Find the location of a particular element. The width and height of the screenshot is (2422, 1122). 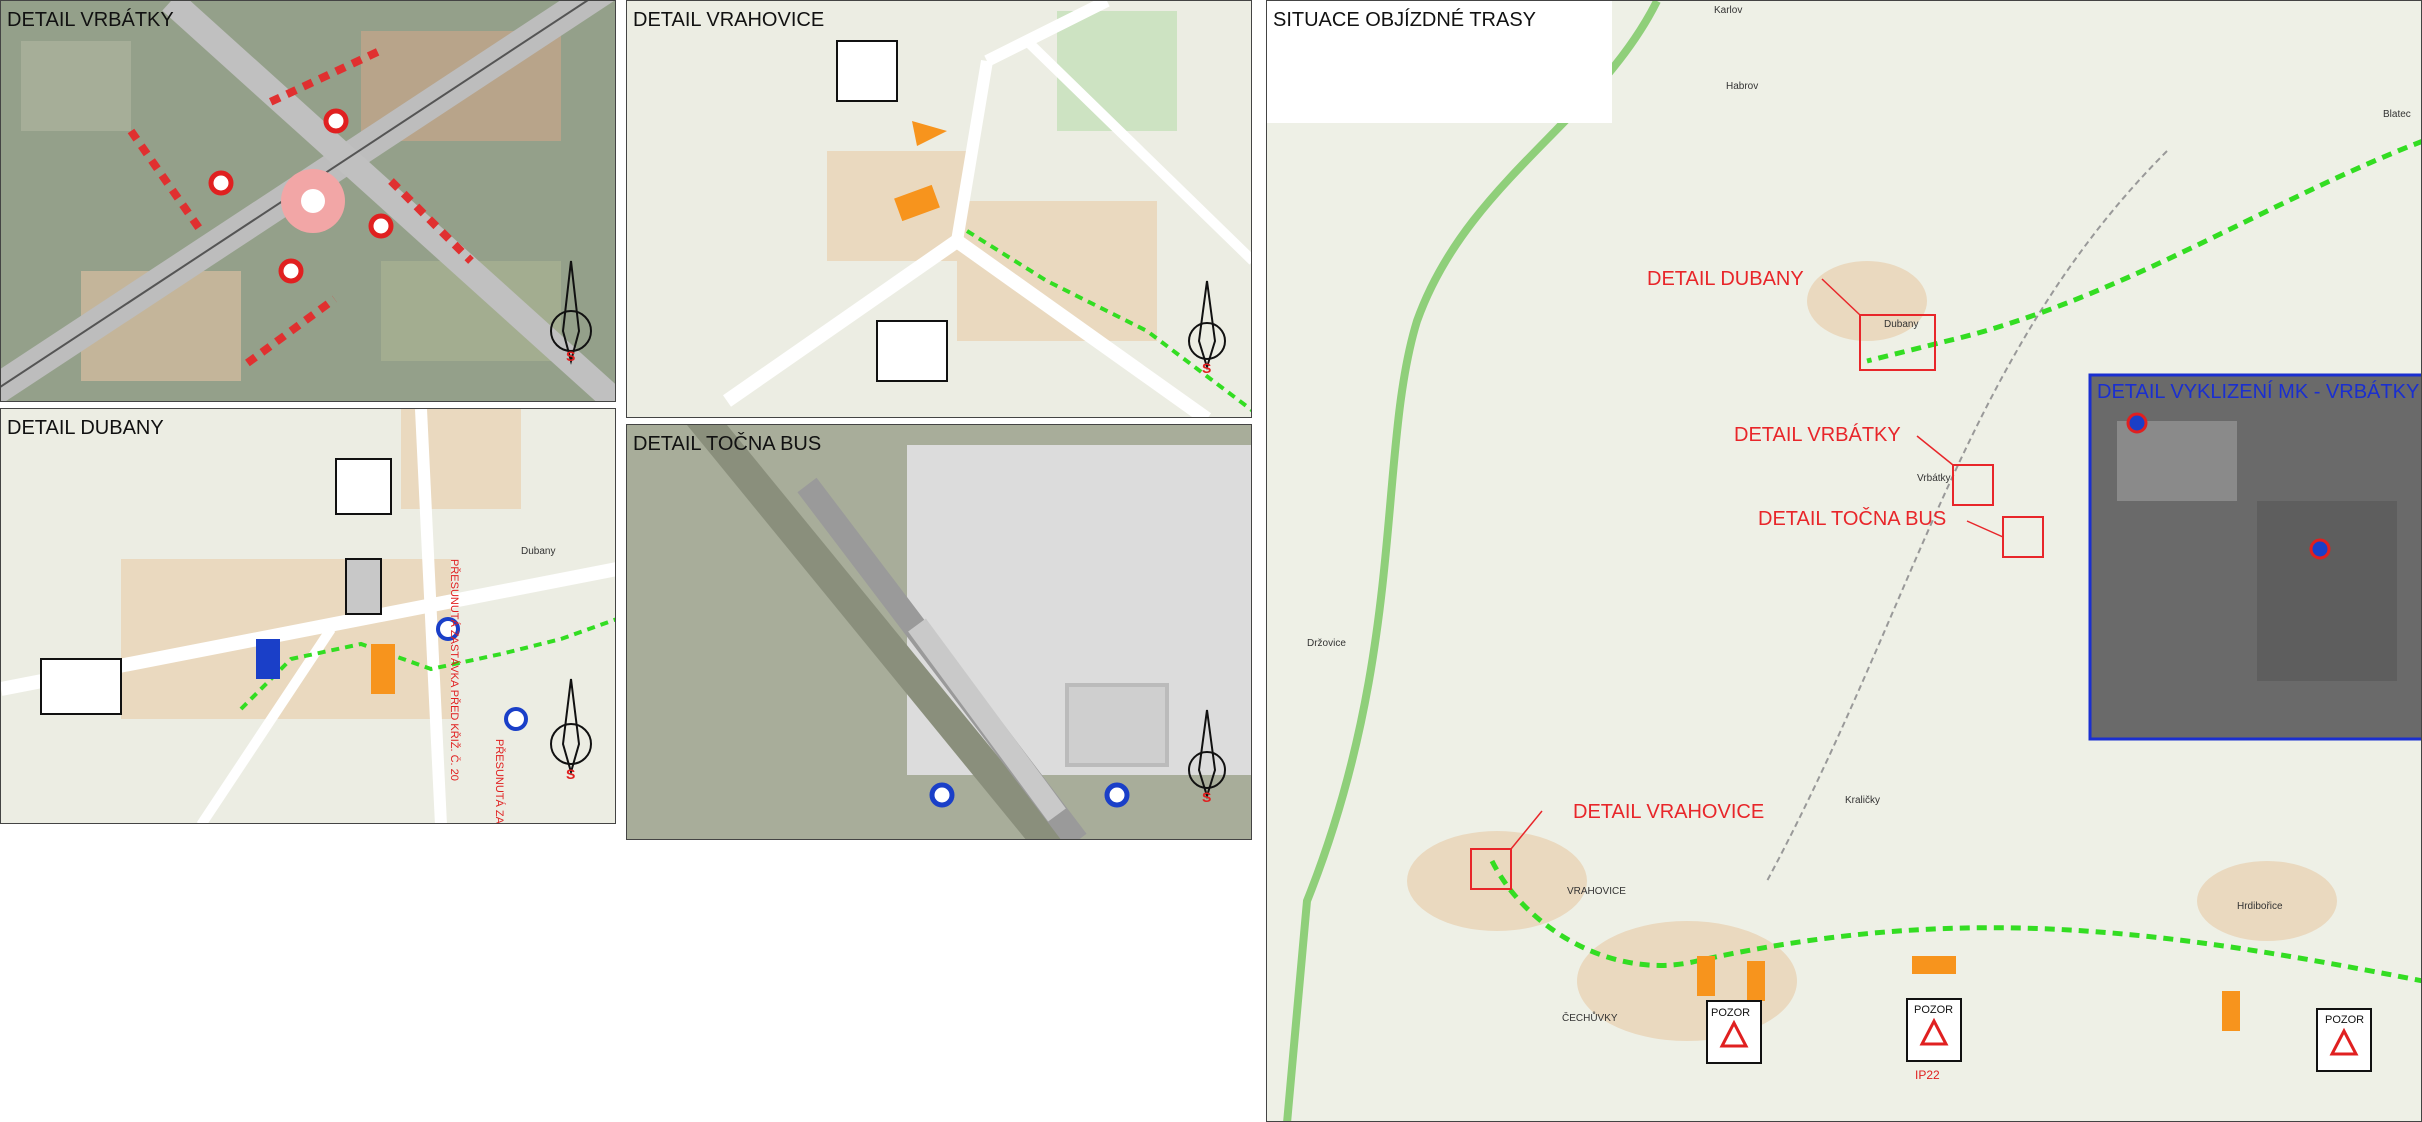

place-blatec: Blatec is located at coordinates (2397, 114).